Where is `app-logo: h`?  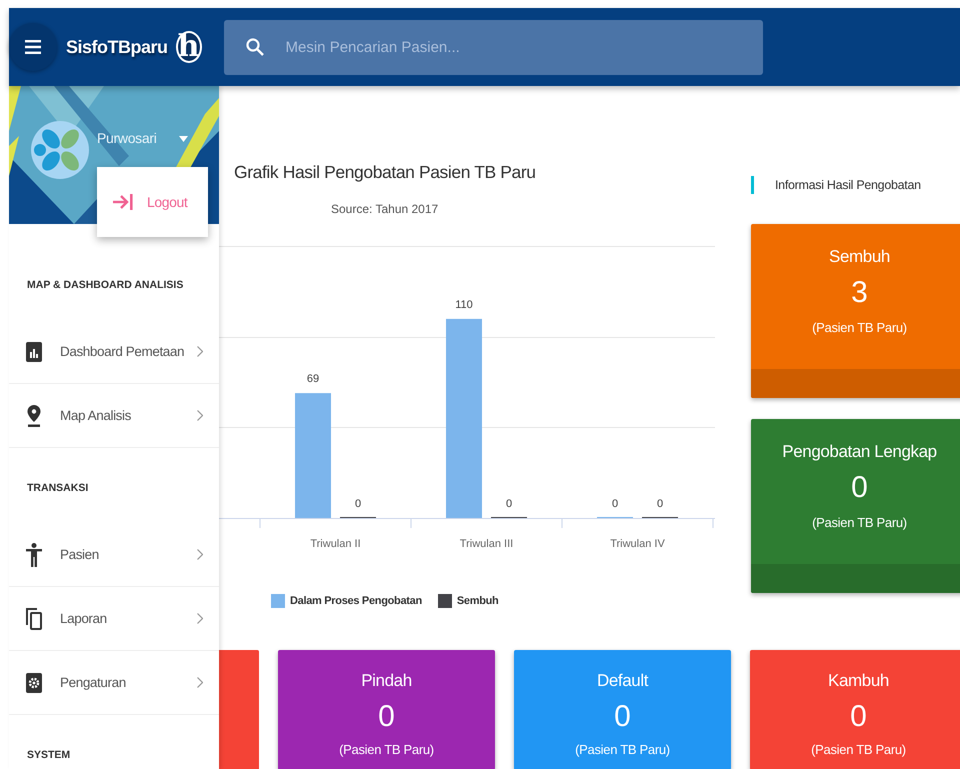 app-logo: h is located at coordinates (189, 47).